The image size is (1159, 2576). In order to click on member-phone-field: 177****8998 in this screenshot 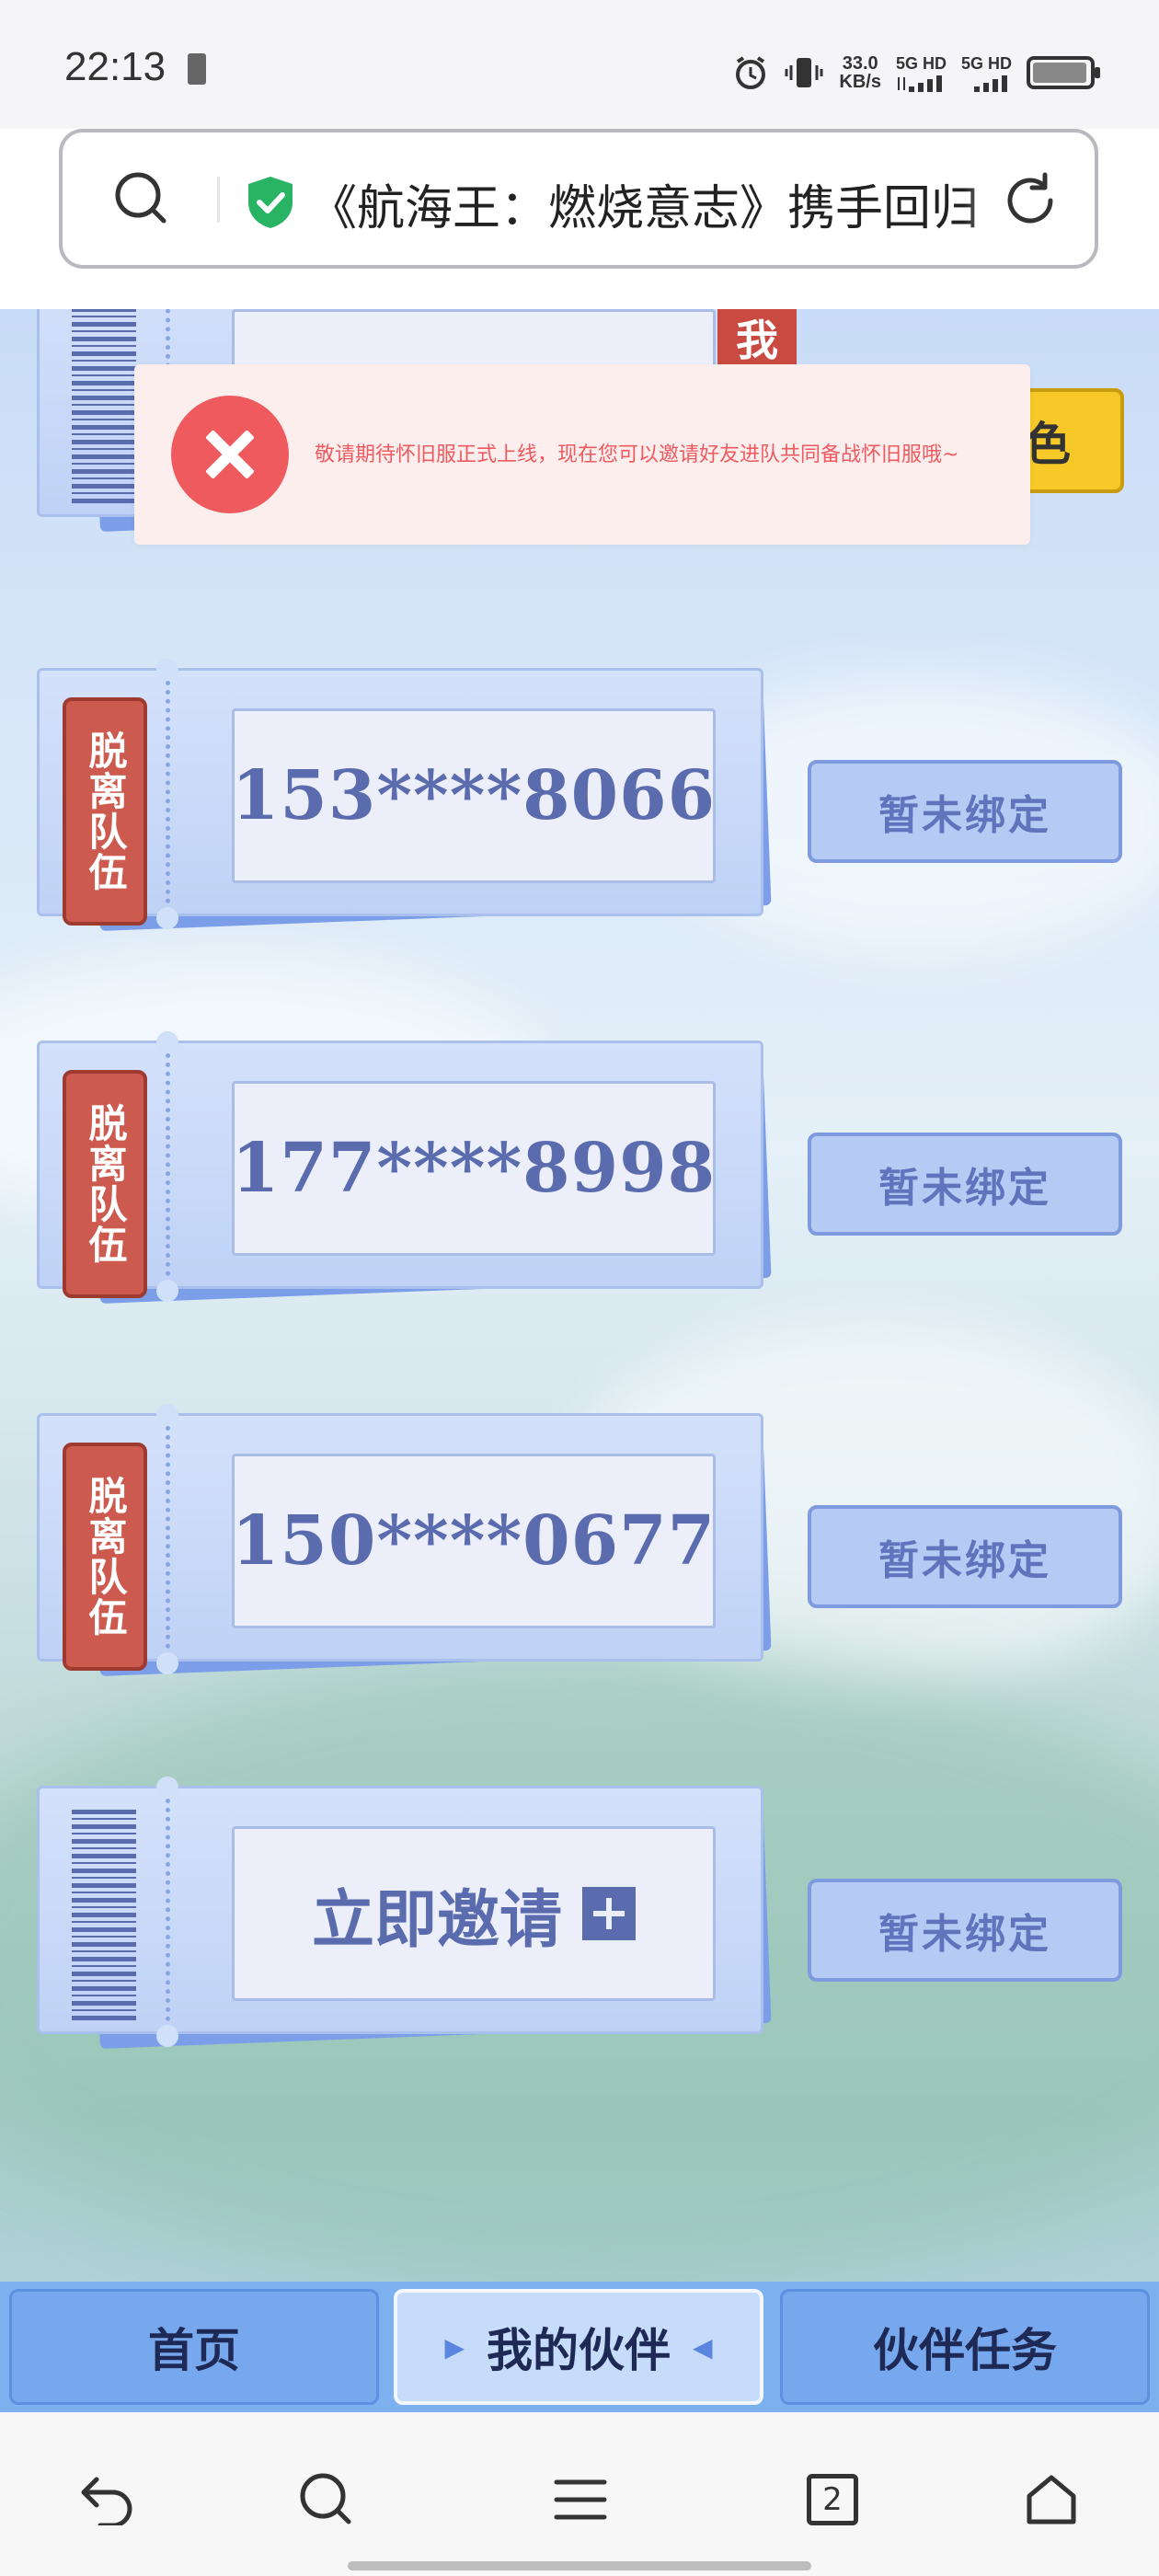, I will do `click(474, 1168)`.